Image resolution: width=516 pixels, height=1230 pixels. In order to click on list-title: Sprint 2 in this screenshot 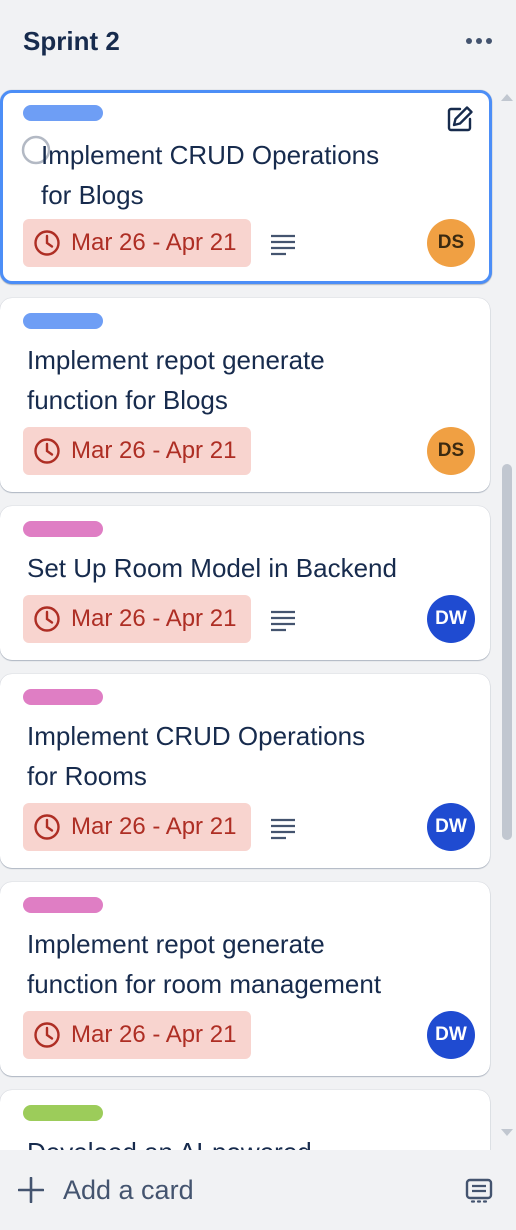, I will do `click(71, 41)`.